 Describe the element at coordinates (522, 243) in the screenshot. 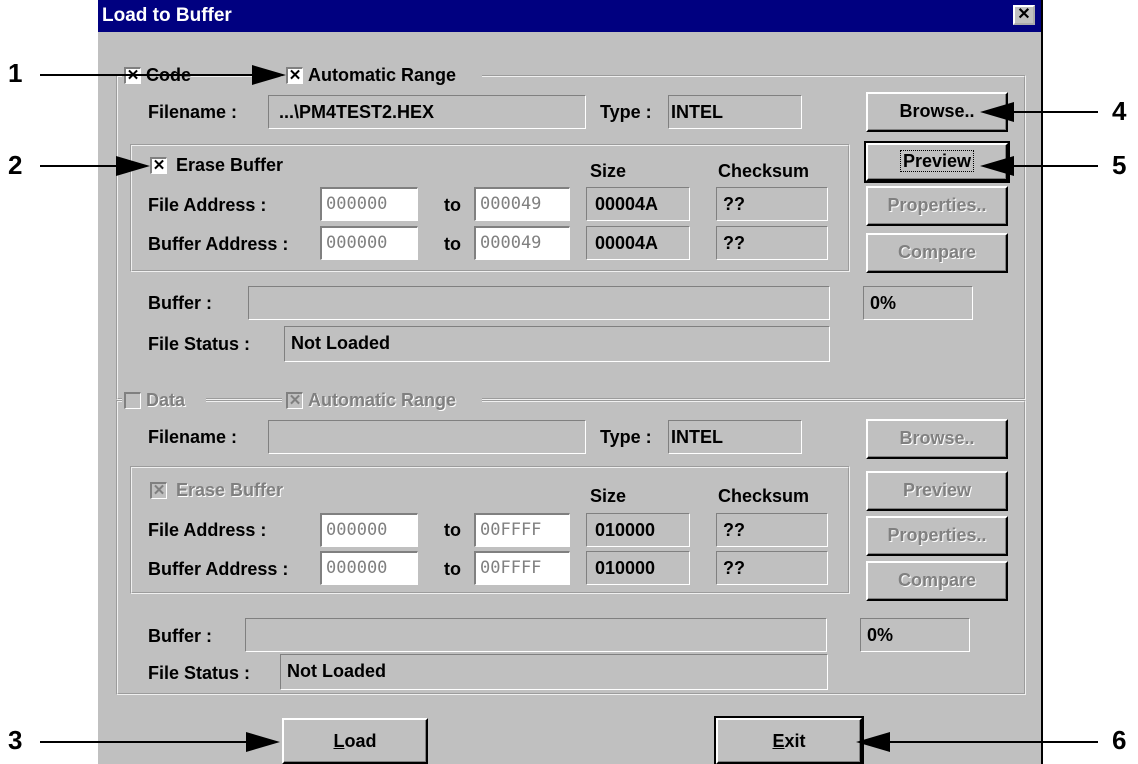

I see `code-buffer-address-to-input: 000049` at that location.